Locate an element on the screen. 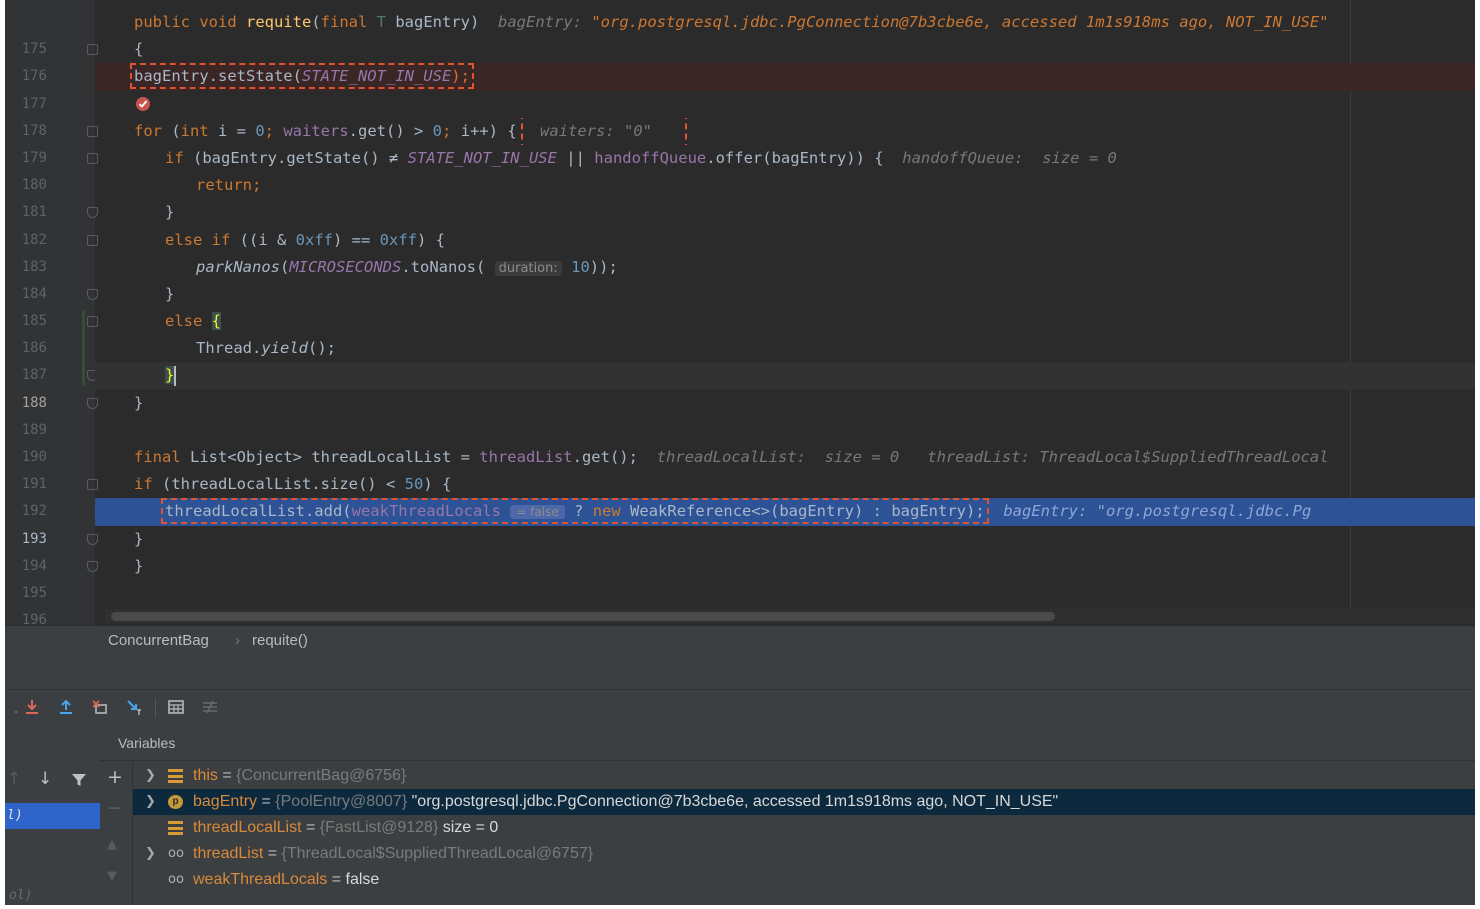  code-token: i = is located at coordinates (237, 130).